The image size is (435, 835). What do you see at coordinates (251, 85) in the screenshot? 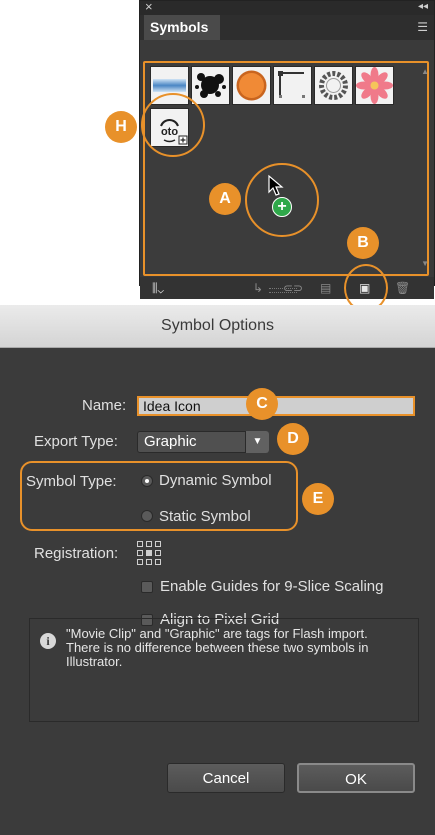
I see `symbol-swatch-orange-button` at bounding box center [251, 85].